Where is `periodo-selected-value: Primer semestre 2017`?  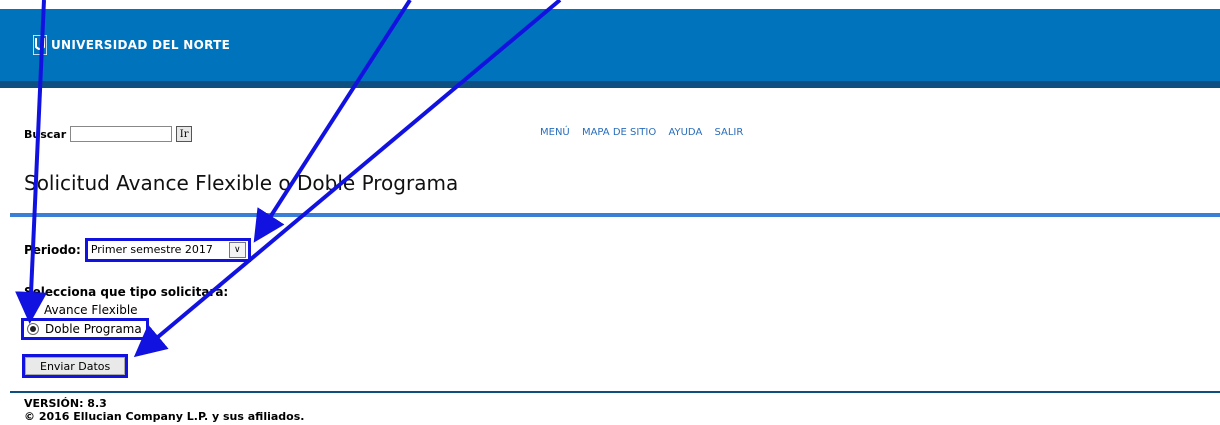 periodo-selected-value: Primer semestre 2017 is located at coordinates (151, 249).